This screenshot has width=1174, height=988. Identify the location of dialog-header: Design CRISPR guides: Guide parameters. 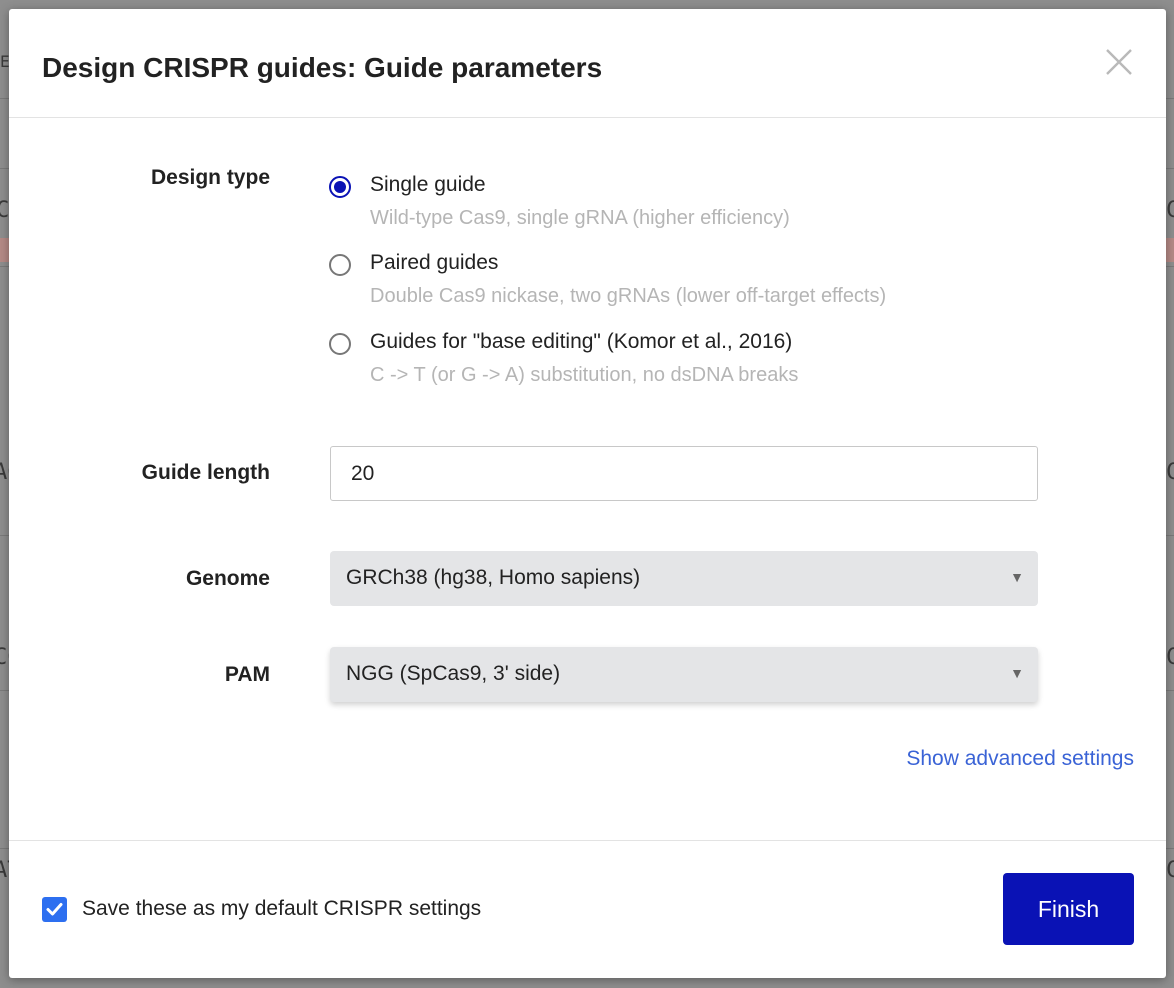
(587, 63).